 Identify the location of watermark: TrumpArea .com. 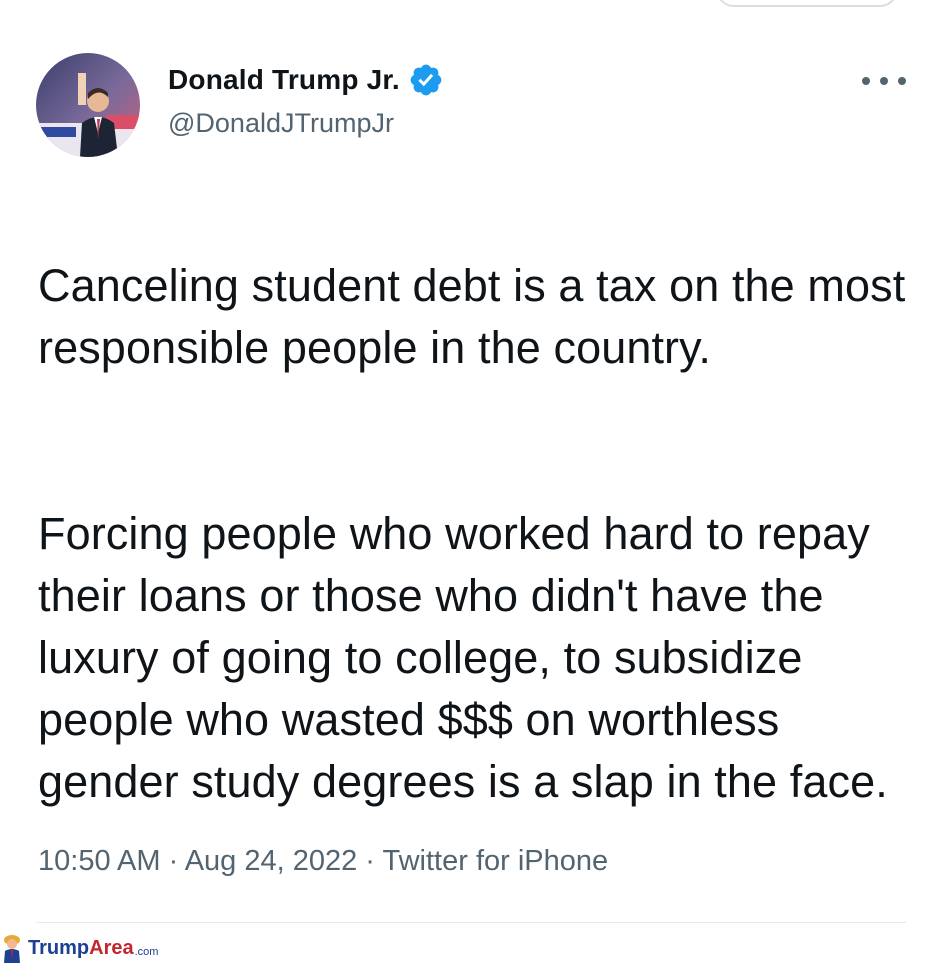
(105, 948).